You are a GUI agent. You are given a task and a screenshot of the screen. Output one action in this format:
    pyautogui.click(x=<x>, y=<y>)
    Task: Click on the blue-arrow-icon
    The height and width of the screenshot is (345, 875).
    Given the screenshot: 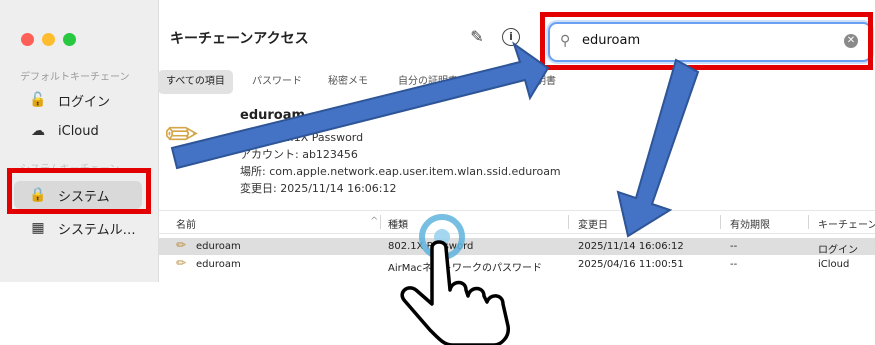 What is the action you would take?
    pyautogui.click(x=658, y=148)
    